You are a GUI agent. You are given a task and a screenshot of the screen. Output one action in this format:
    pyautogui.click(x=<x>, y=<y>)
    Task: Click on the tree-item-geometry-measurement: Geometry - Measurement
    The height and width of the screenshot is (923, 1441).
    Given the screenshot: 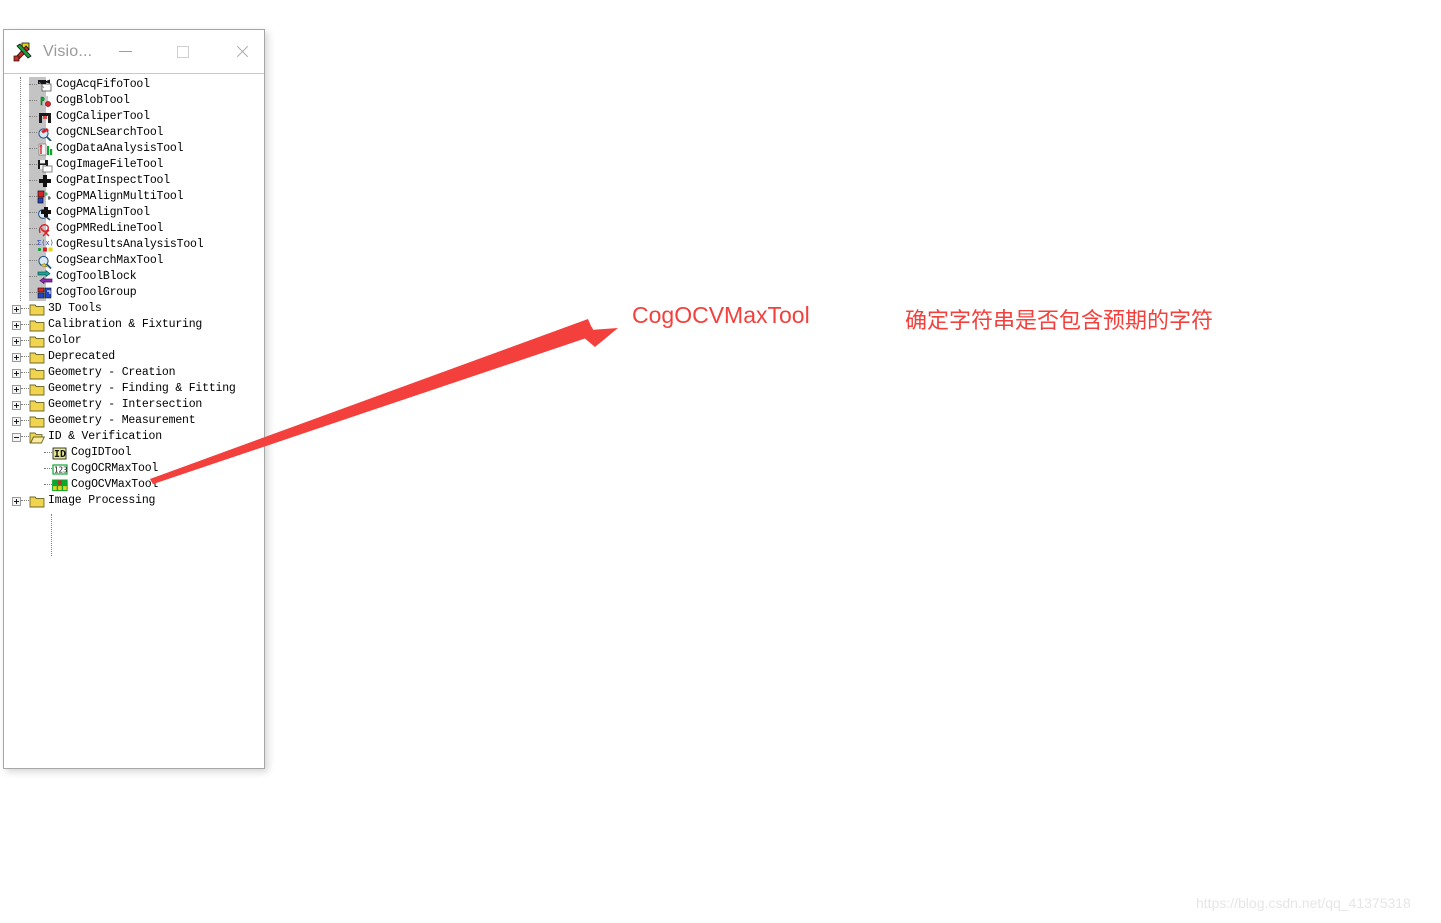 What is the action you would take?
    pyautogui.click(x=134, y=421)
    